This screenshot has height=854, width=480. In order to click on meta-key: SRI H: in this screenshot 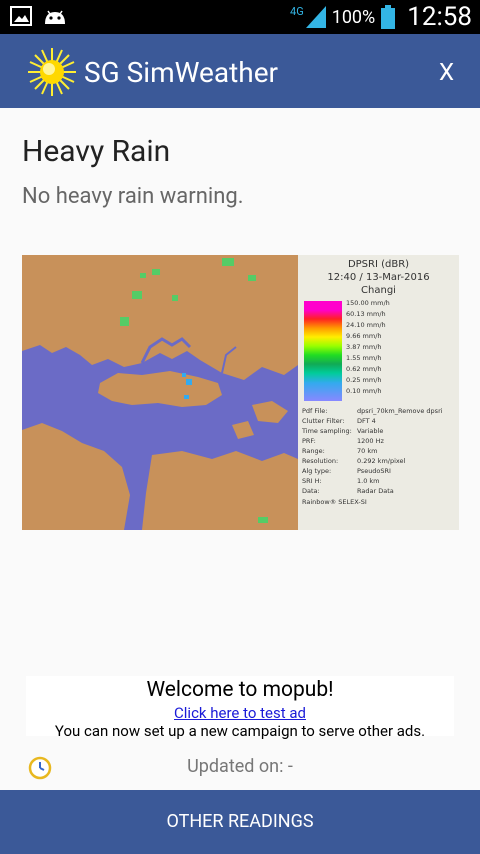, I will do `click(312, 481)`.